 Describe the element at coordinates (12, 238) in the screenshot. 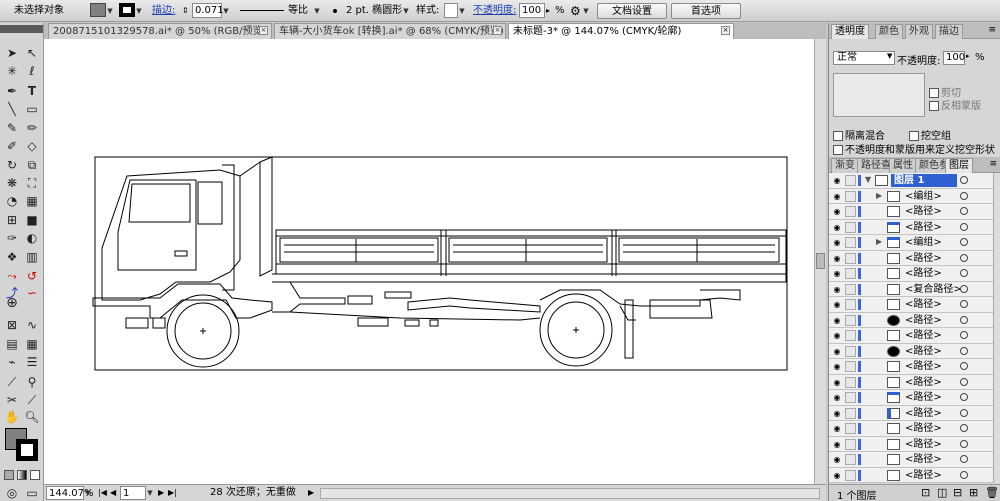

I see `eyedropper-tool-icon: ✑` at that location.